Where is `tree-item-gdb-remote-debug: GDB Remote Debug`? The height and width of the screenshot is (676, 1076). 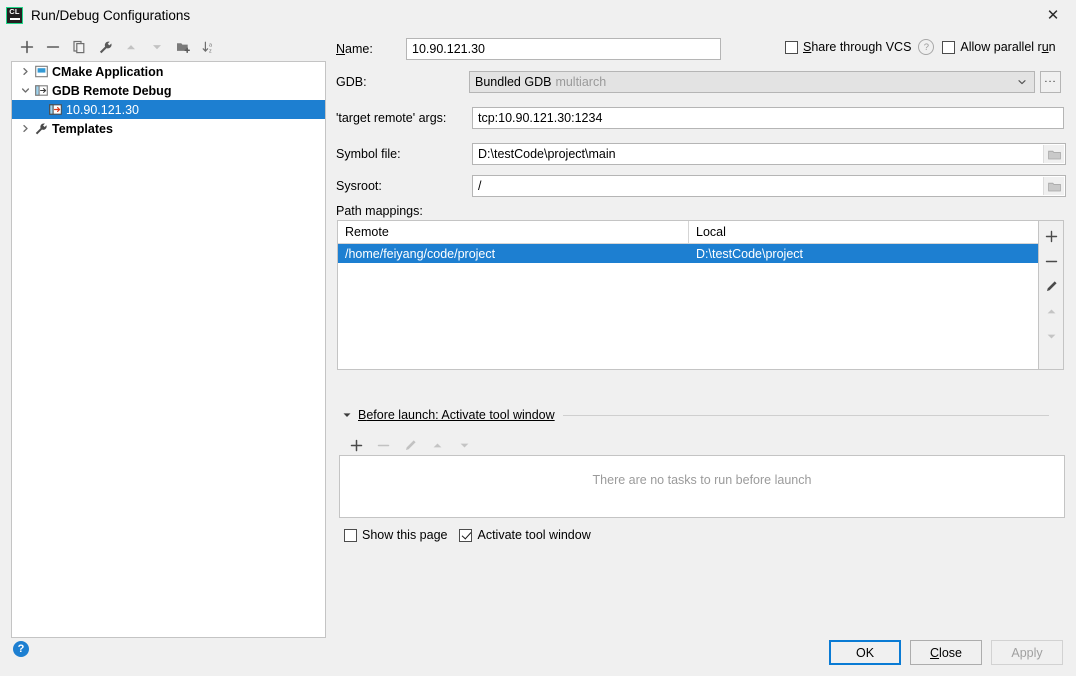
tree-item-gdb-remote-debug: GDB Remote Debug is located at coordinates (168, 90).